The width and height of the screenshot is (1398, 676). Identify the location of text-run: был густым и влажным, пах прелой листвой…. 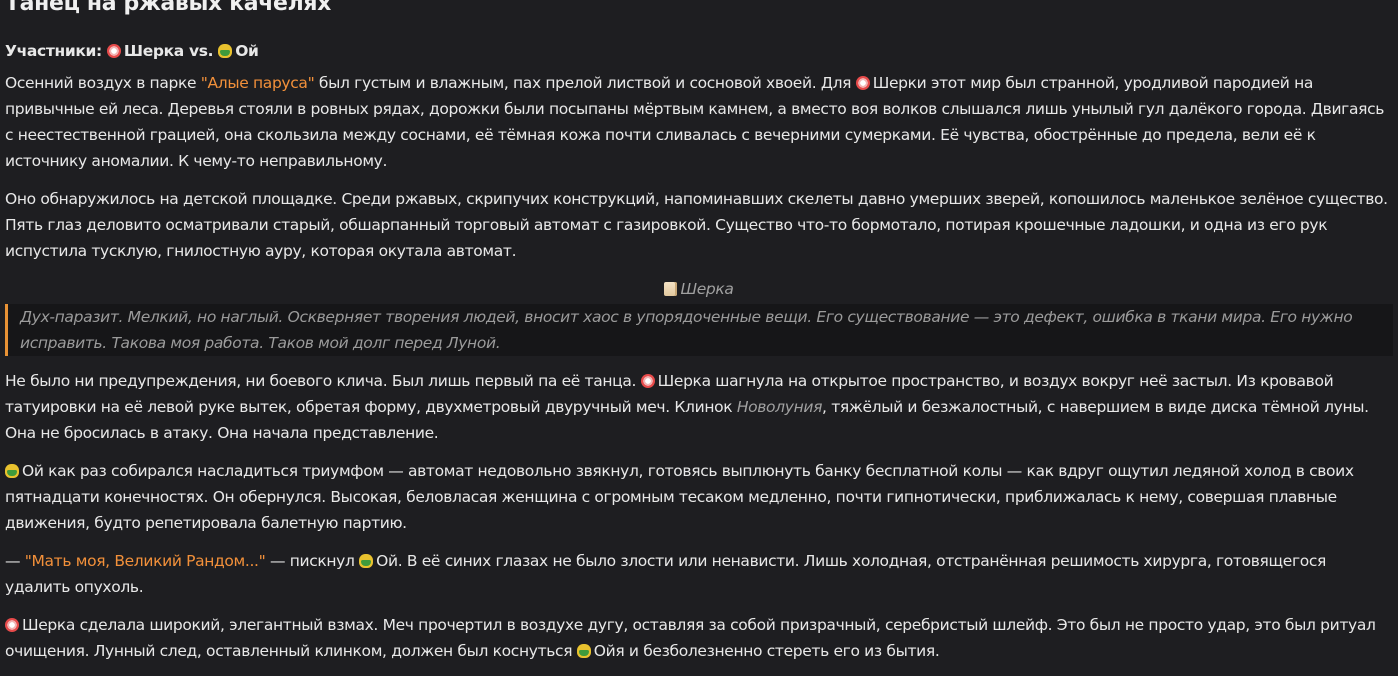
(585, 83).